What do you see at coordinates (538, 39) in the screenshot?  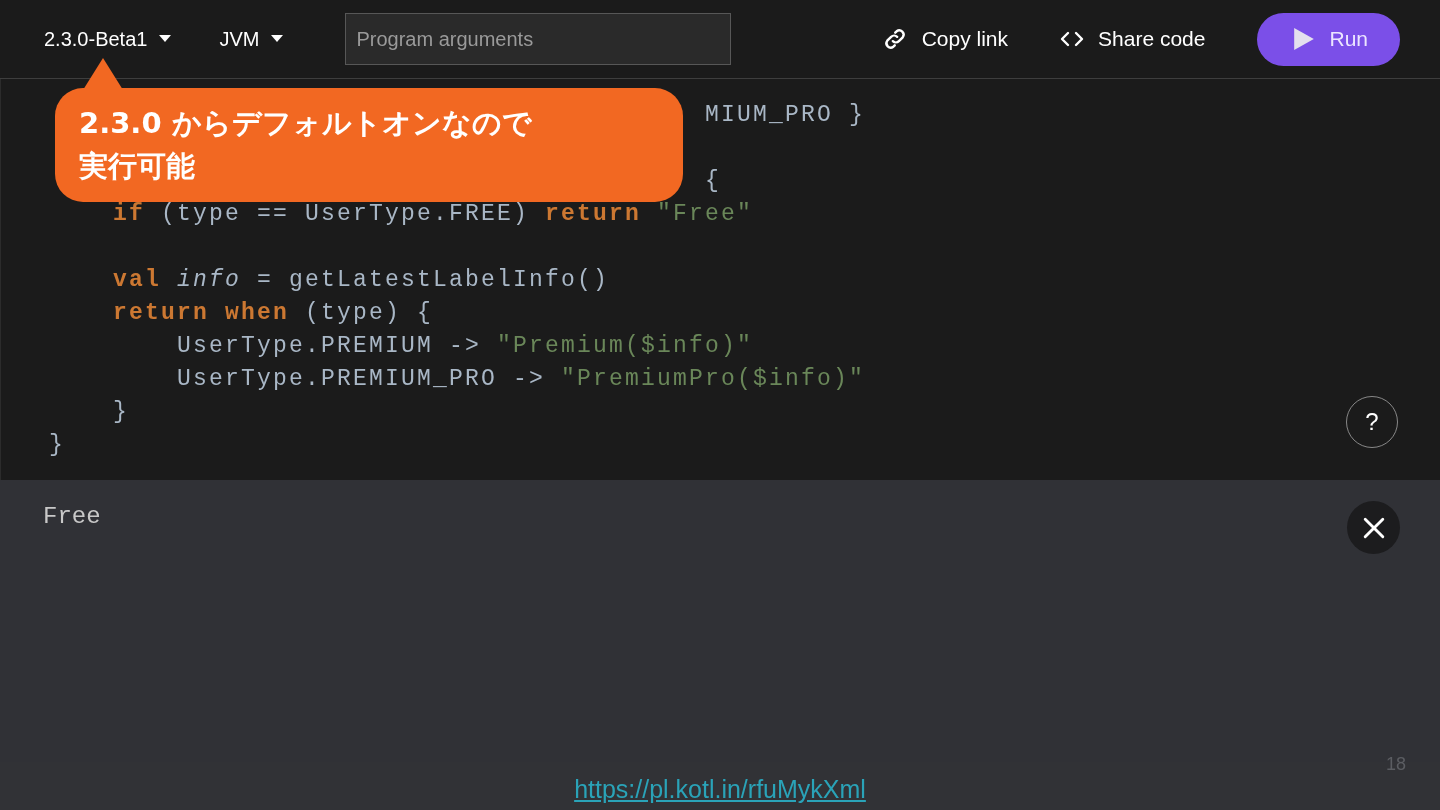 I see `program-arguments-field: Program arguments` at bounding box center [538, 39].